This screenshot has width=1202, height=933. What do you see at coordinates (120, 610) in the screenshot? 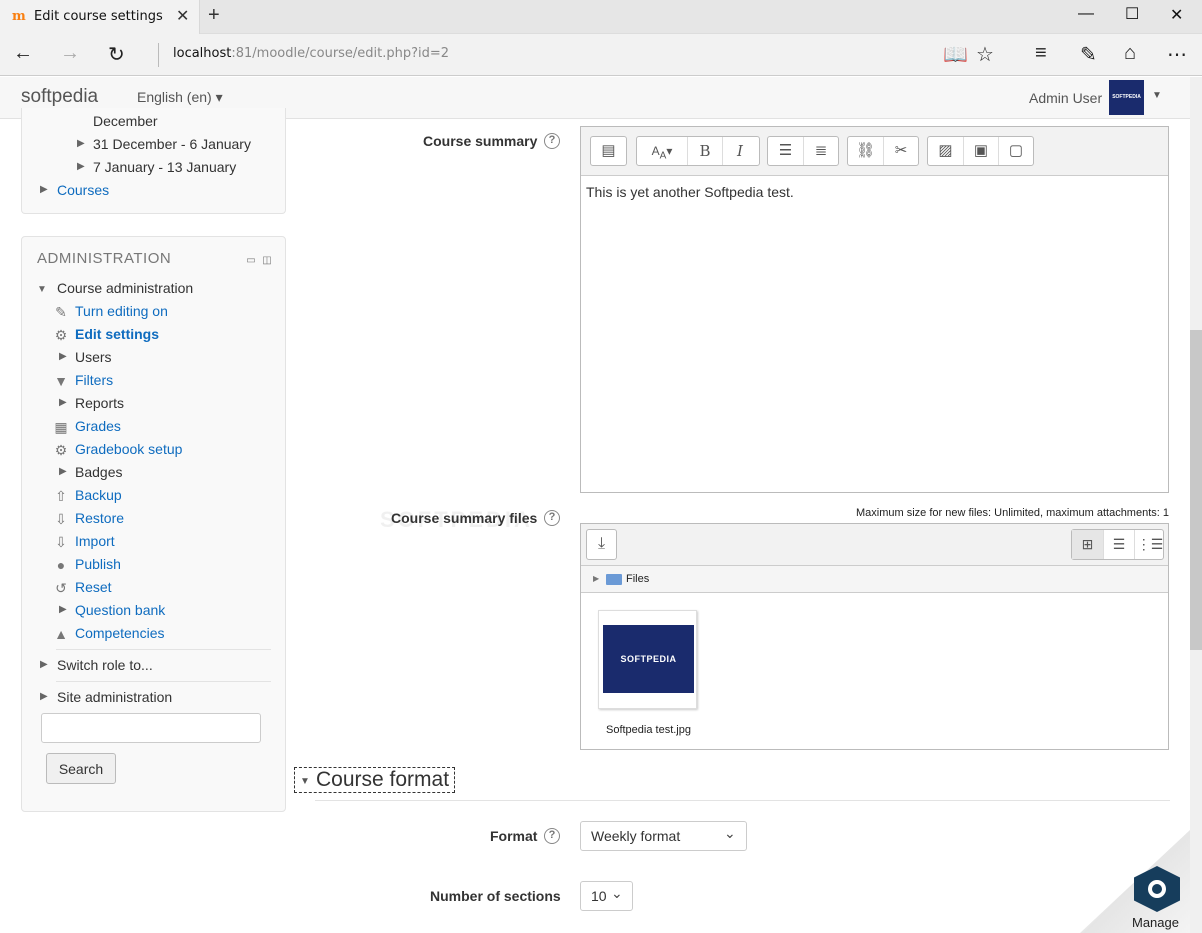
I see `admin-item-question-bank: Question bank` at bounding box center [120, 610].